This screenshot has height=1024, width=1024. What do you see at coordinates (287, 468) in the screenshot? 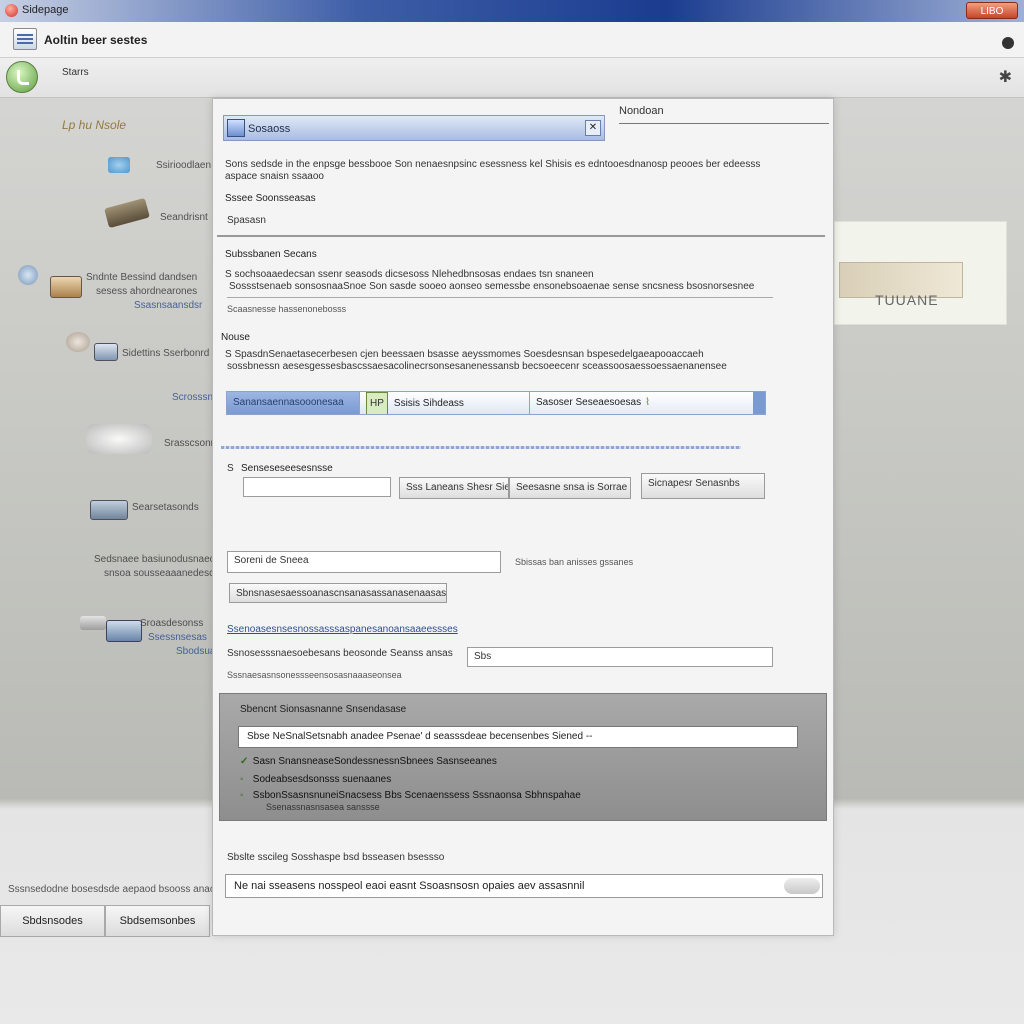
I see `row-title: Senseseseesesnsse` at bounding box center [287, 468].